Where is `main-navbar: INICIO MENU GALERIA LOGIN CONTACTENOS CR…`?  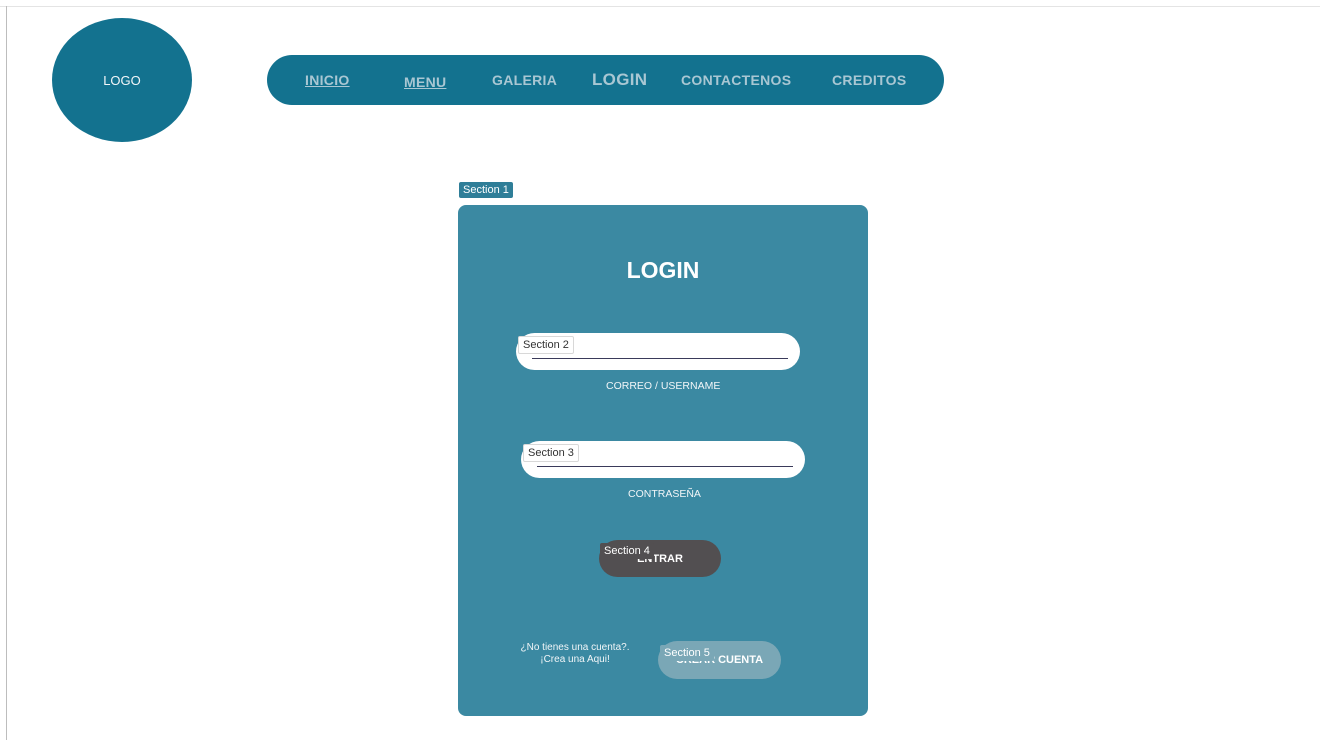 main-navbar: INICIO MENU GALERIA LOGIN CONTACTENOS CR… is located at coordinates (605, 80).